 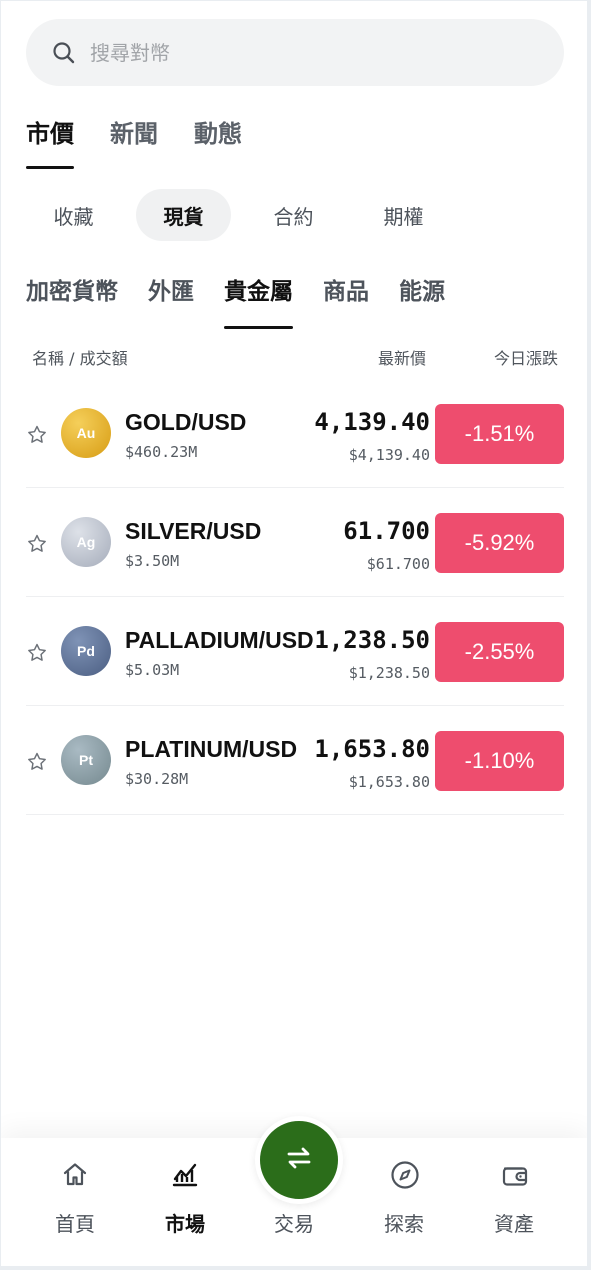 I want to click on coin-gold-icon: Au, so click(x=86, y=433).